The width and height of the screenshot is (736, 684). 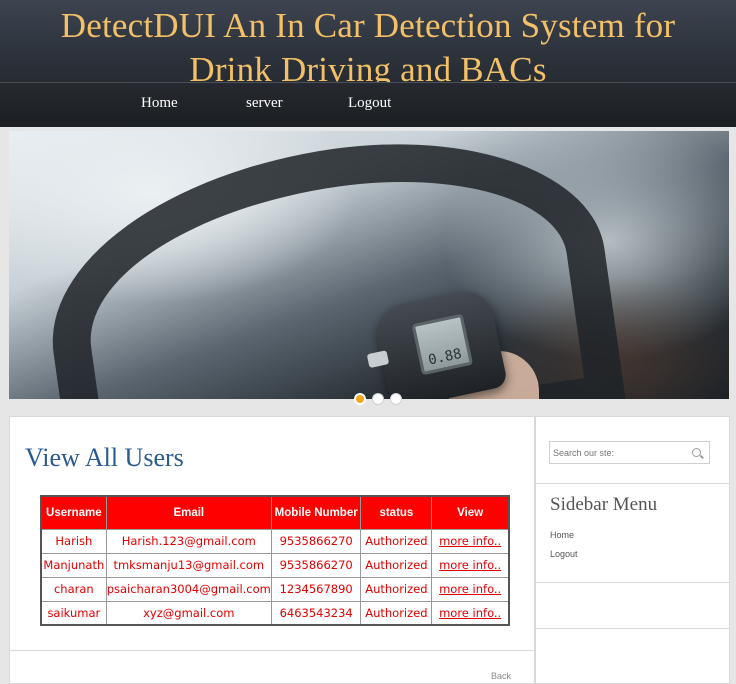 What do you see at coordinates (188, 512) in the screenshot?
I see `col-header-email: Email` at bounding box center [188, 512].